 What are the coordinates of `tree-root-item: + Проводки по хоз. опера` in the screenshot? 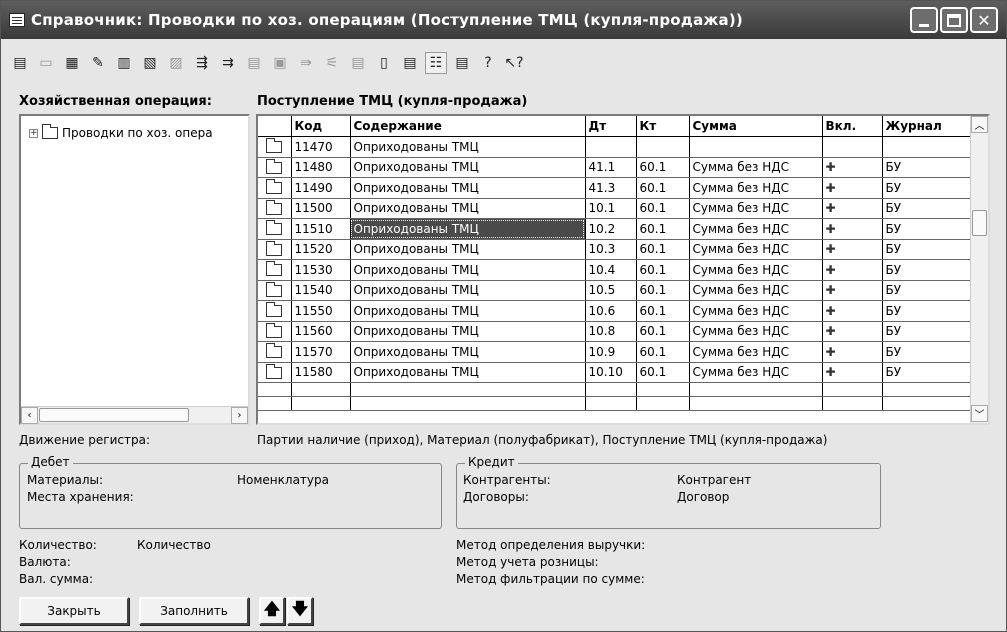 It's located at (121, 132).